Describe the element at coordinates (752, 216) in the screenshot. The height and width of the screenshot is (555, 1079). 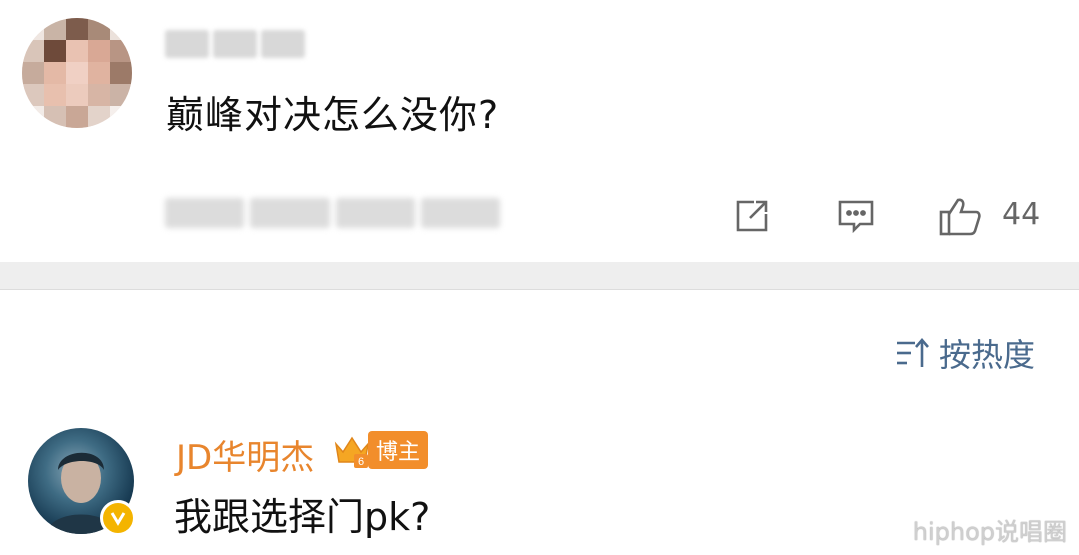
I see `share-icon` at that location.